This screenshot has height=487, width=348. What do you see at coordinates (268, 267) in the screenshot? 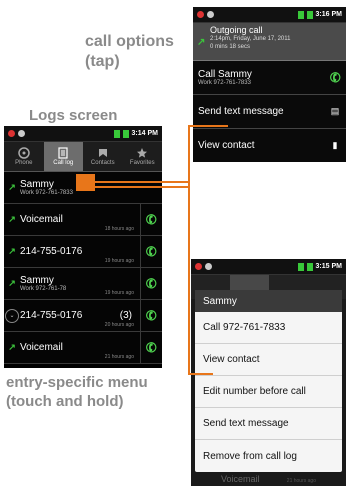
I see `status-bar: 3:15 PM` at bounding box center [268, 267].